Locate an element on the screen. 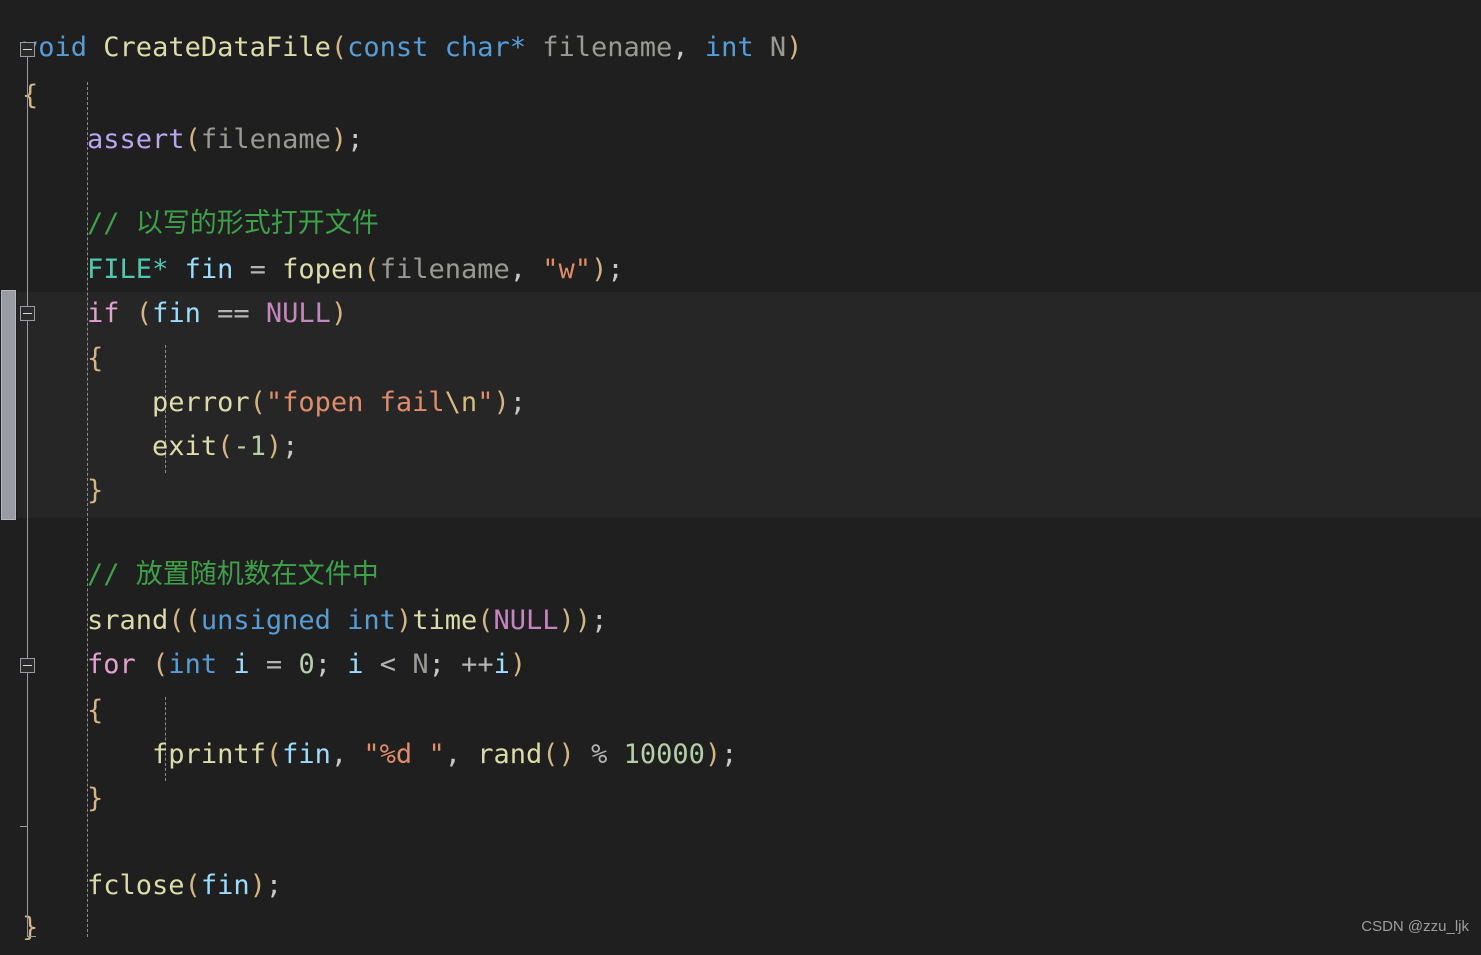  code-line-20: fclose(fin); is located at coordinates (152, 886).